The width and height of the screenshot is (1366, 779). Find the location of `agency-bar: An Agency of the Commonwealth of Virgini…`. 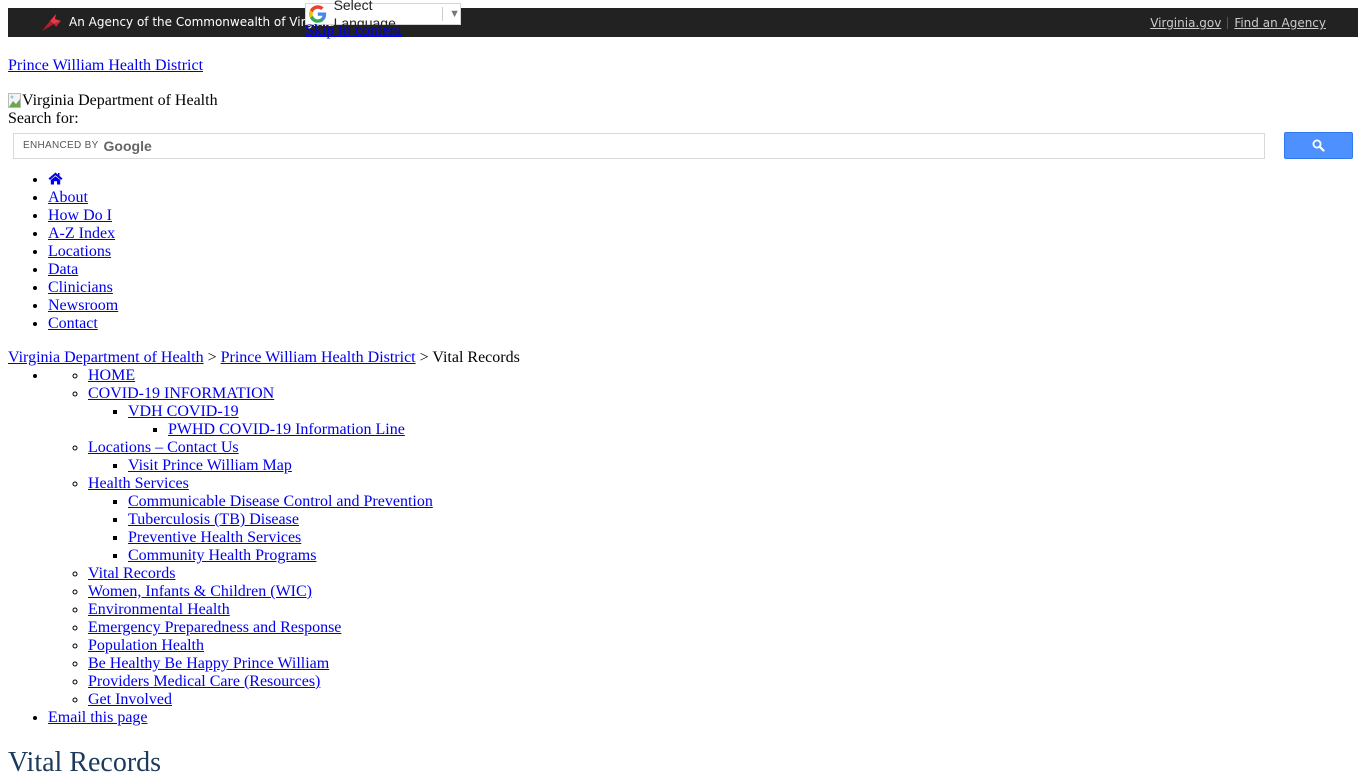

agency-bar: An Agency of the Commonwealth of Virgini… is located at coordinates (683, 22).